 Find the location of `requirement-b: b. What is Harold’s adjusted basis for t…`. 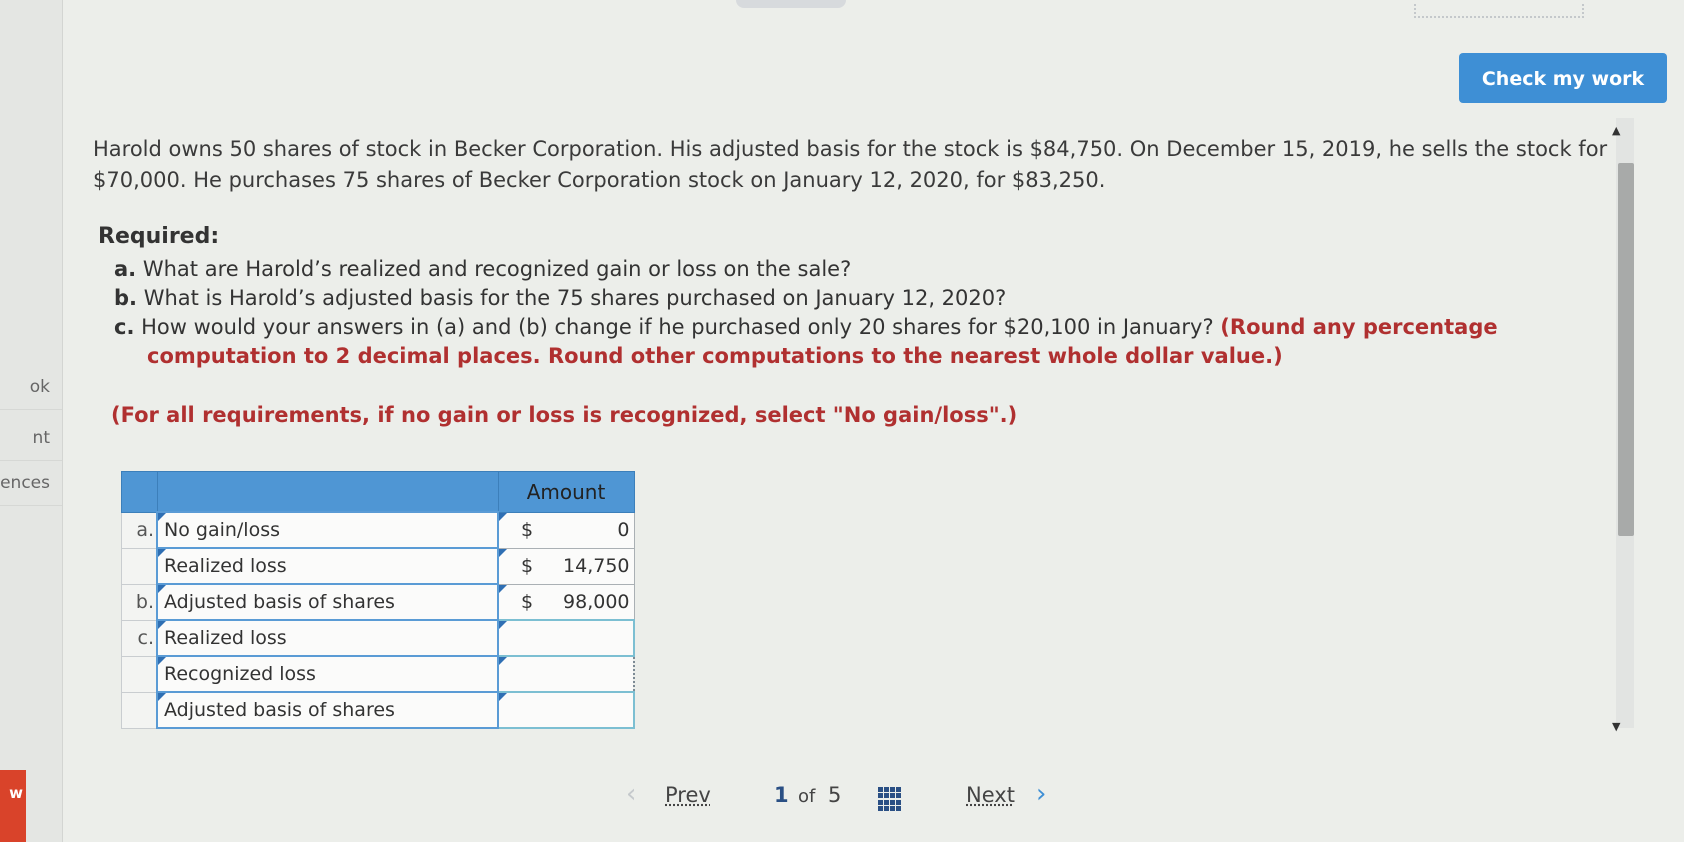

requirement-b: b. What is Harold’s adjusted basis for t… is located at coordinates (560, 298).